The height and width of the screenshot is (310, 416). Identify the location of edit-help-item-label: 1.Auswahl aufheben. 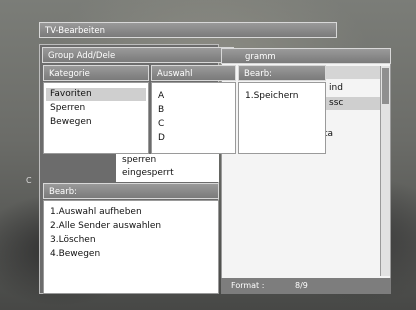
(96, 212).